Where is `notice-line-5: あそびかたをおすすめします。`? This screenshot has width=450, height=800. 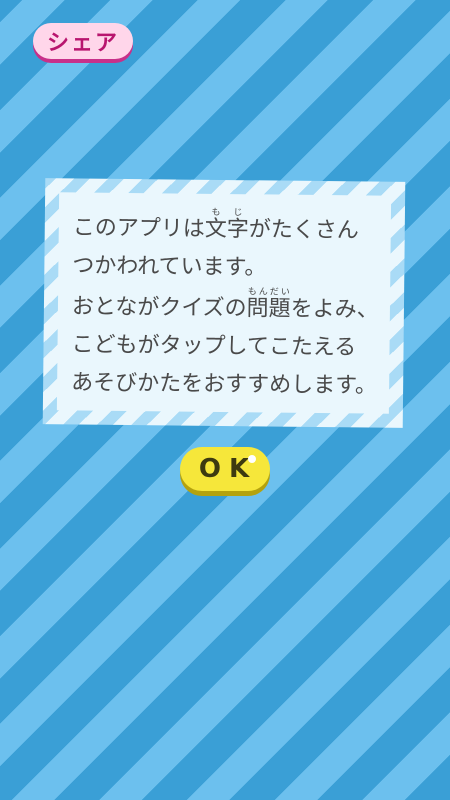 notice-line-5: あそびかたをおすすめします。 is located at coordinates (224, 384).